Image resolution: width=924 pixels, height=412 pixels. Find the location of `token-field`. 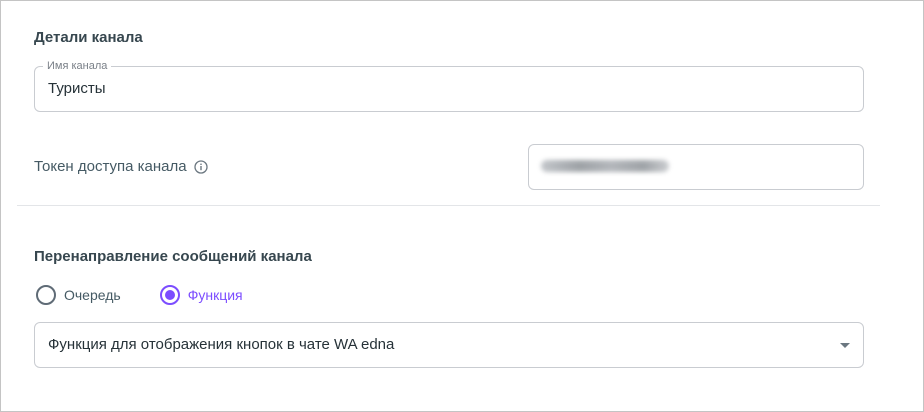

token-field is located at coordinates (696, 167).